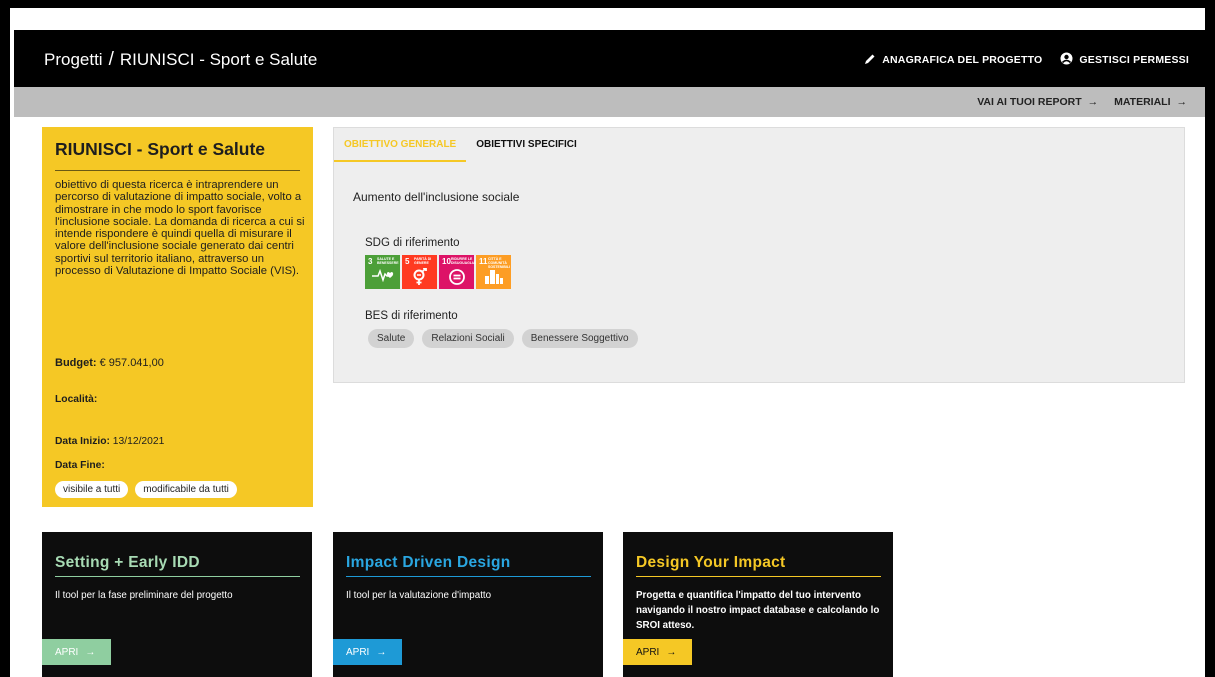 The image size is (1215, 677). What do you see at coordinates (579, 338) in the screenshot?
I see `bes-chip-subjective-wellbeing: Benessere Soggettivo` at bounding box center [579, 338].